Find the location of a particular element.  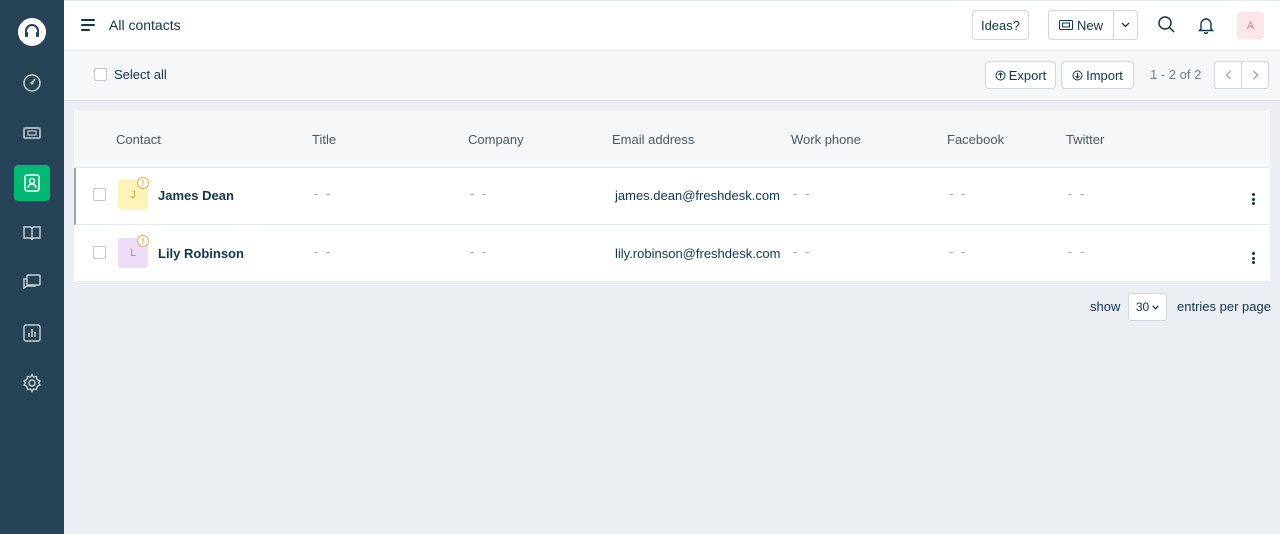

dashboard-icon is located at coordinates (32, 83).